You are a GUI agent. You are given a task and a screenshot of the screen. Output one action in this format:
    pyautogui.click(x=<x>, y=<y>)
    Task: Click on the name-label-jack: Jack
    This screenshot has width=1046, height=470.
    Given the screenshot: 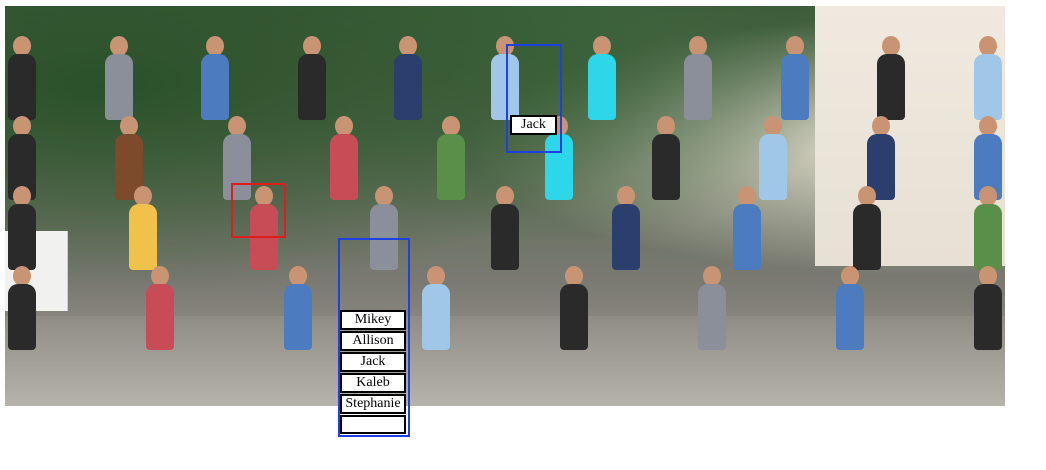 What is the action you would take?
    pyautogui.click(x=373, y=362)
    